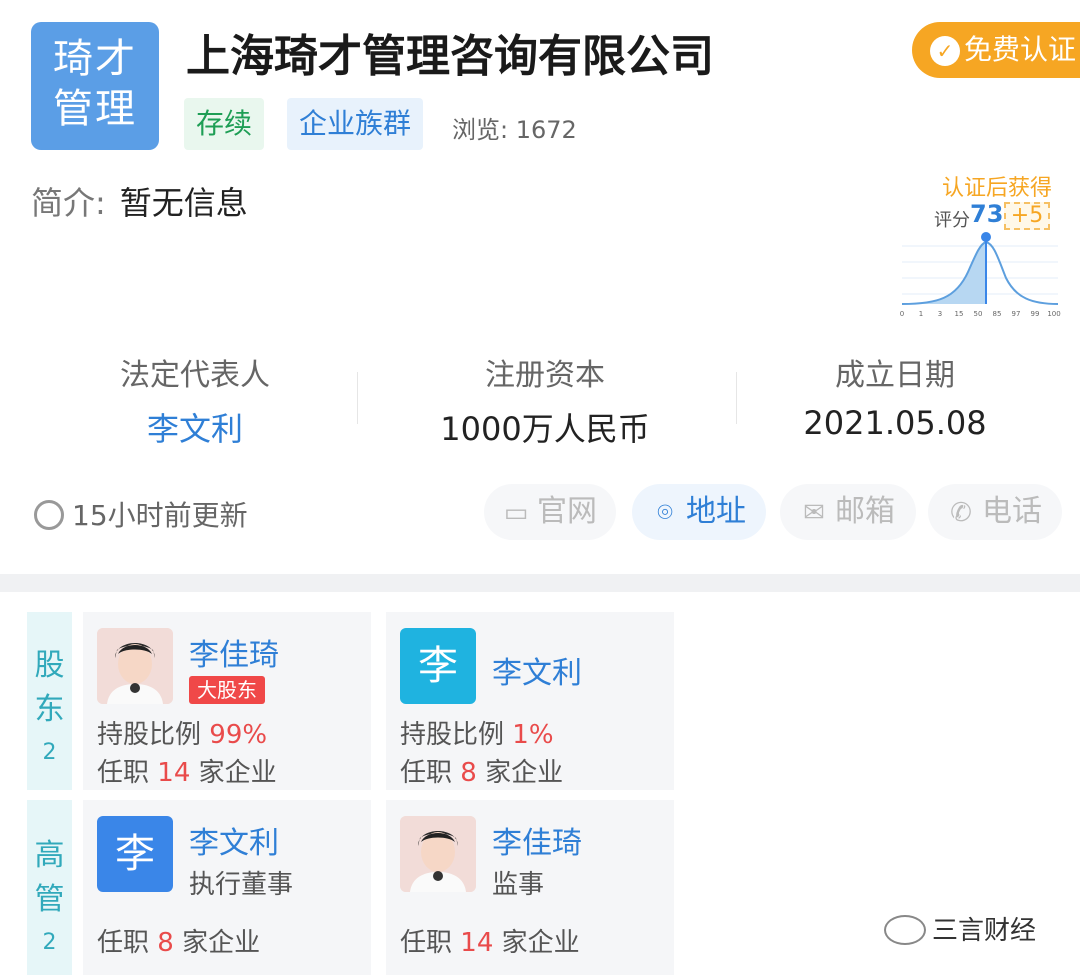 Image resolution: width=1080 pixels, height=975 pixels. I want to click on stat-divider, so click(357, 398).